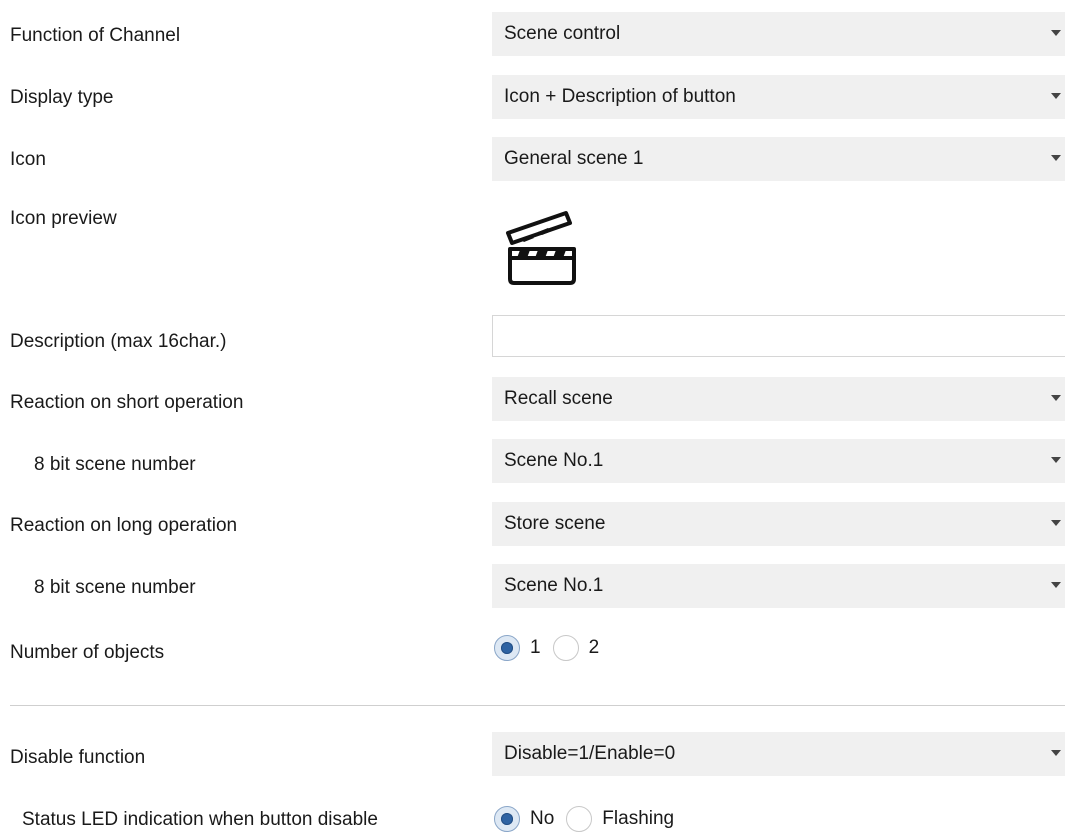 The image size is (1065, 834). I want to click on number-of-objects-option-2: 2, so click(576, 648).